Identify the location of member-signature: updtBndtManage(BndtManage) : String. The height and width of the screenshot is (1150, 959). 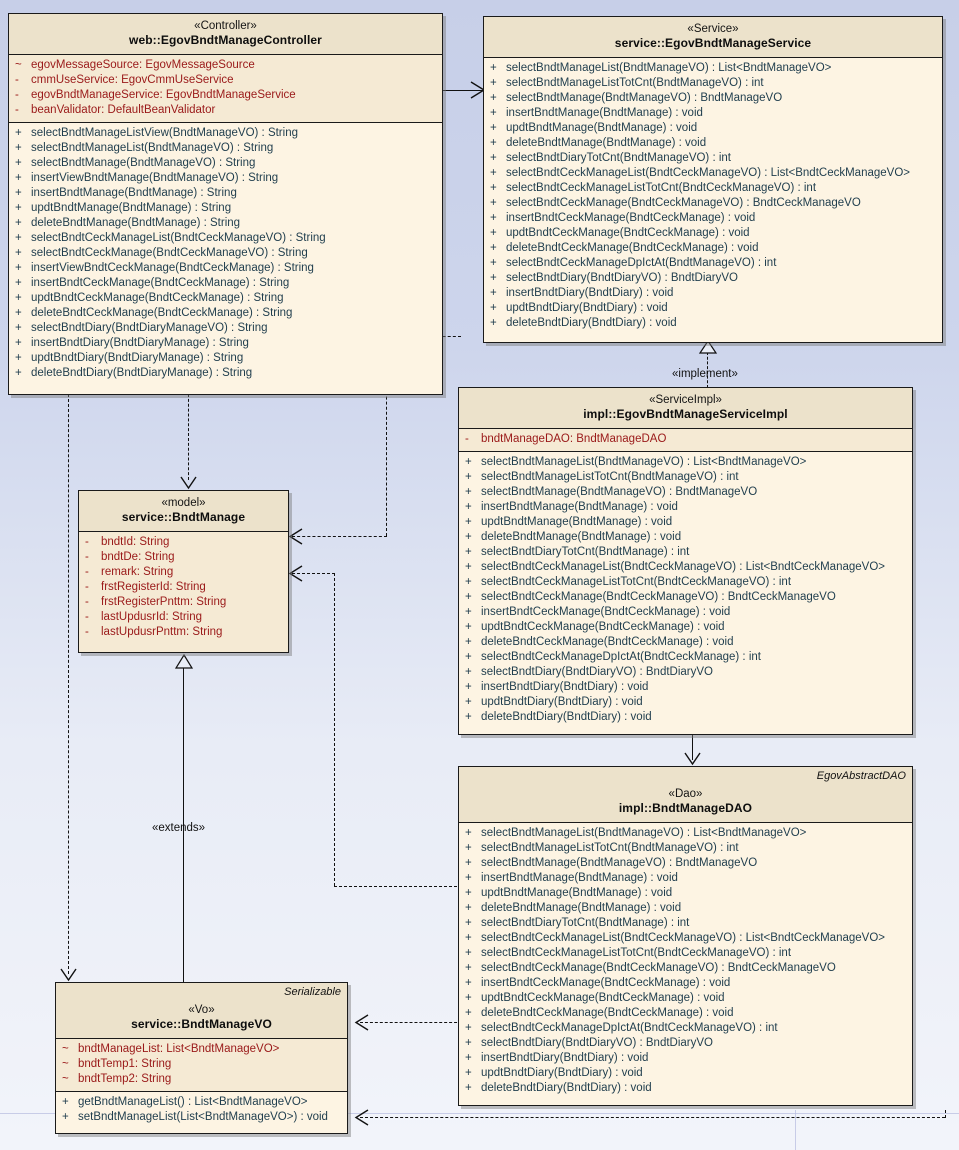
(131, 208).